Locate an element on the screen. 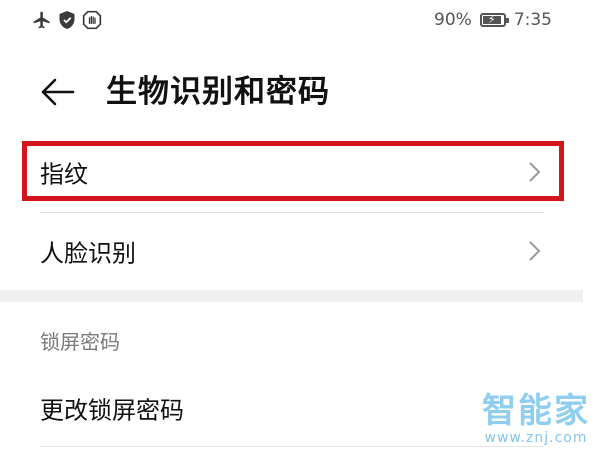 This screenshot has height=456, width=600. list-item-label: 人脸识别 is located at coordinates (88, 253).